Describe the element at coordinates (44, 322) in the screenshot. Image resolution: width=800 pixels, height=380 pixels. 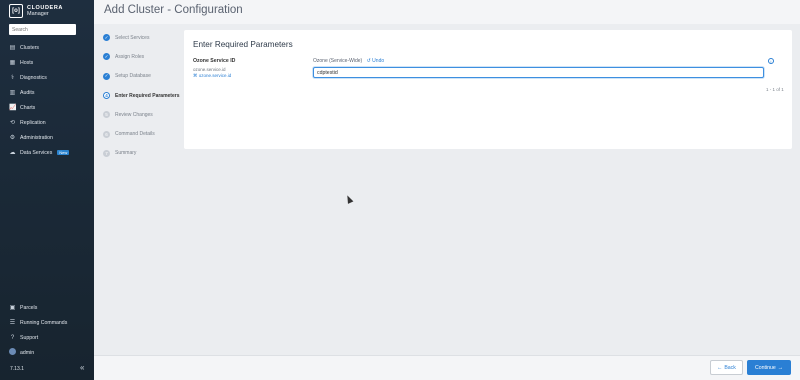
I see `sidebar-item-label: Running Commands` at that location.